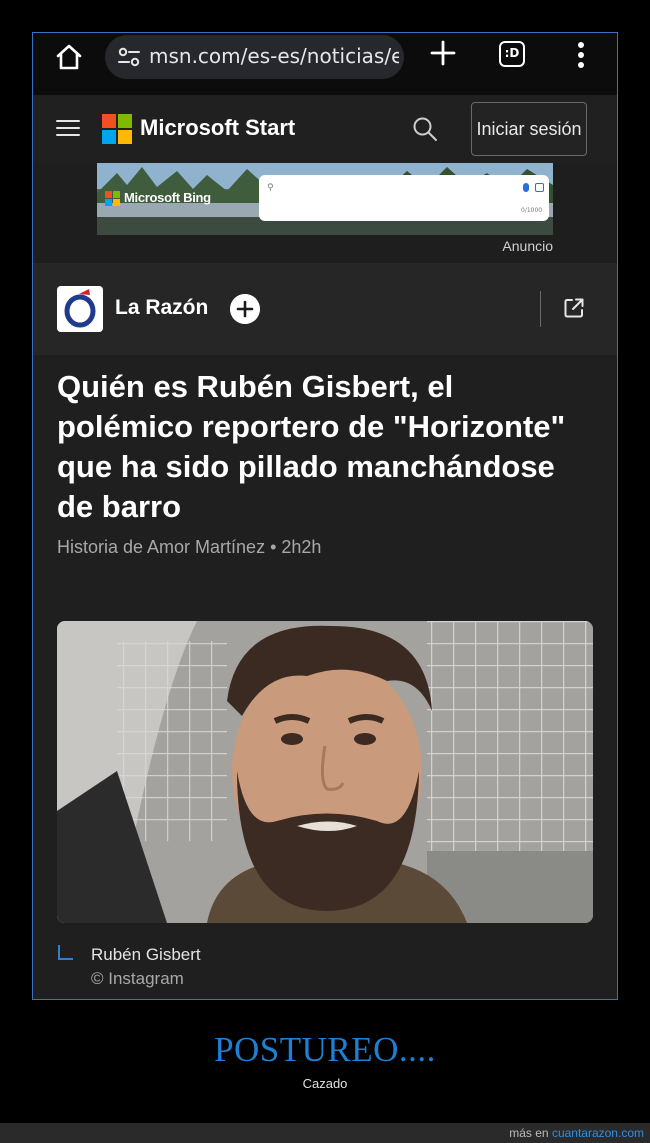 The height and width of the screenshot is (1143, 650). What do you see at coordinates (109, 121) in the screenshot?
I see `microsoft-logo-red` at bounding box center [109, 121].